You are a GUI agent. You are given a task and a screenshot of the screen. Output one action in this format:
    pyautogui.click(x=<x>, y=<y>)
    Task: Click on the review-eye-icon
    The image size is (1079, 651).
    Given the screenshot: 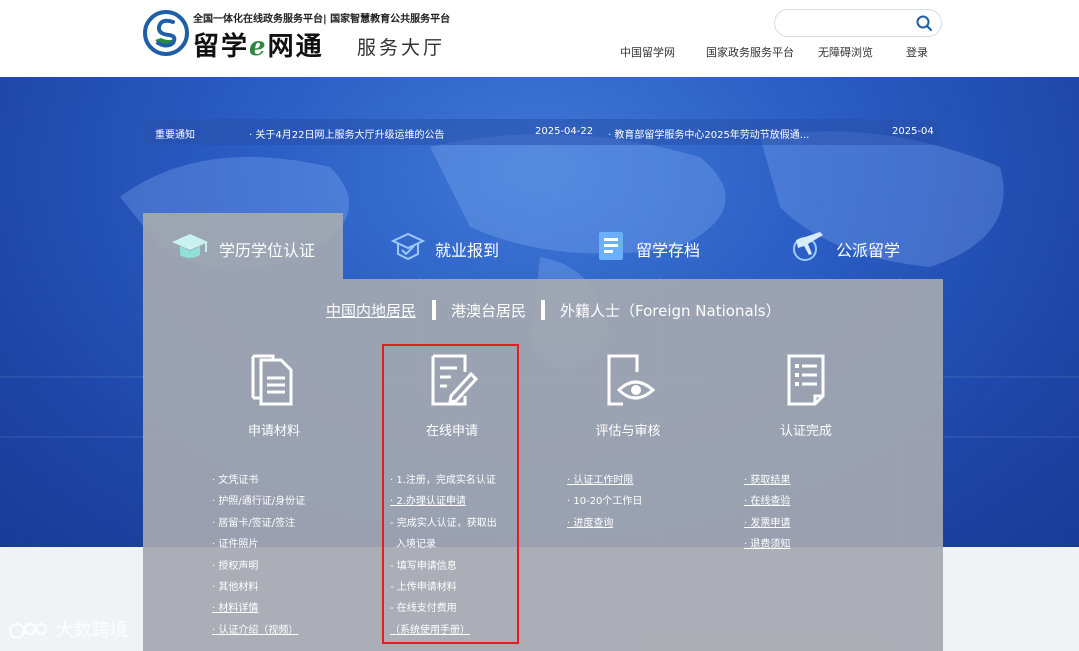 What is the action you would take?
    pyautogui.click(x=631, y=380)
    